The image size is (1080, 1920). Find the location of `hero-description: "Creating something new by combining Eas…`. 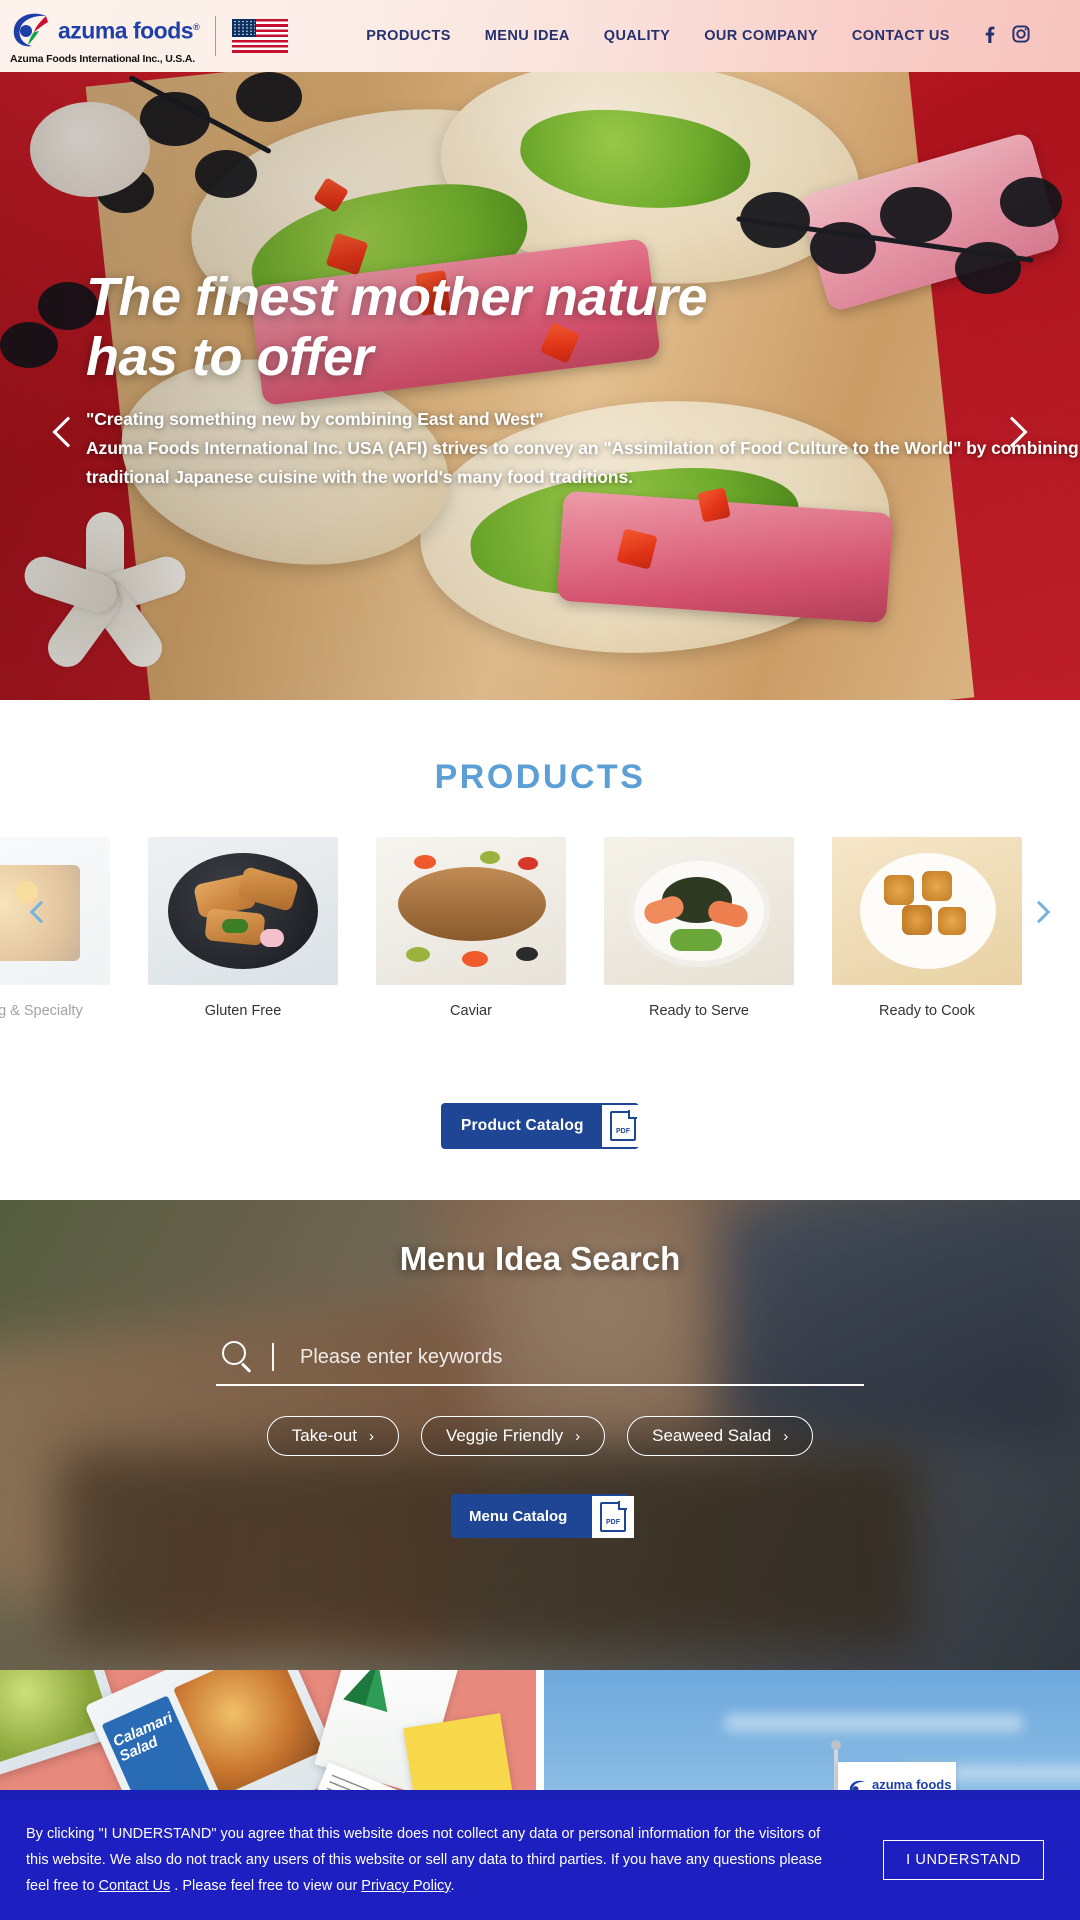

hero-description: "Creating something new by combining Eas… is located at coordinates (582, 448).